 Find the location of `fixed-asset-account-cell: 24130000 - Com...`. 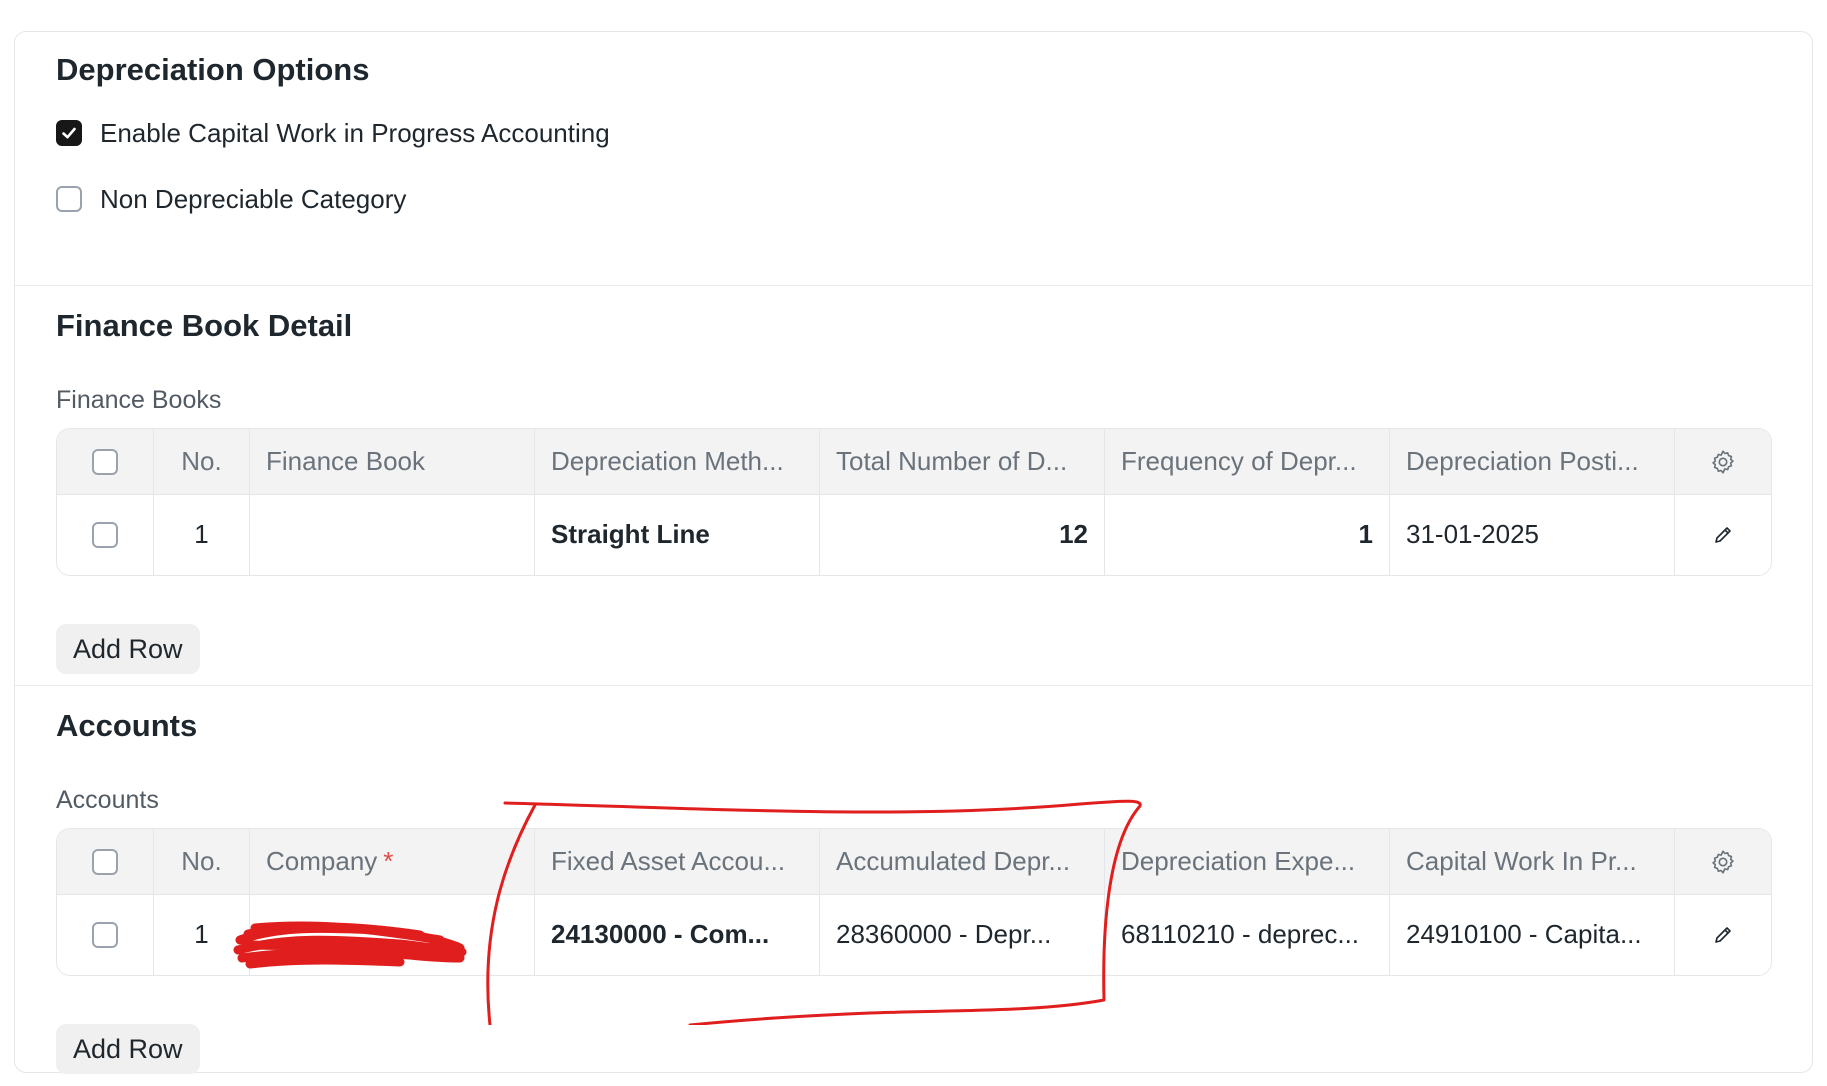

fixed-asset-account-cell: 24130000 - Com... is located at coordinates (676, 934).